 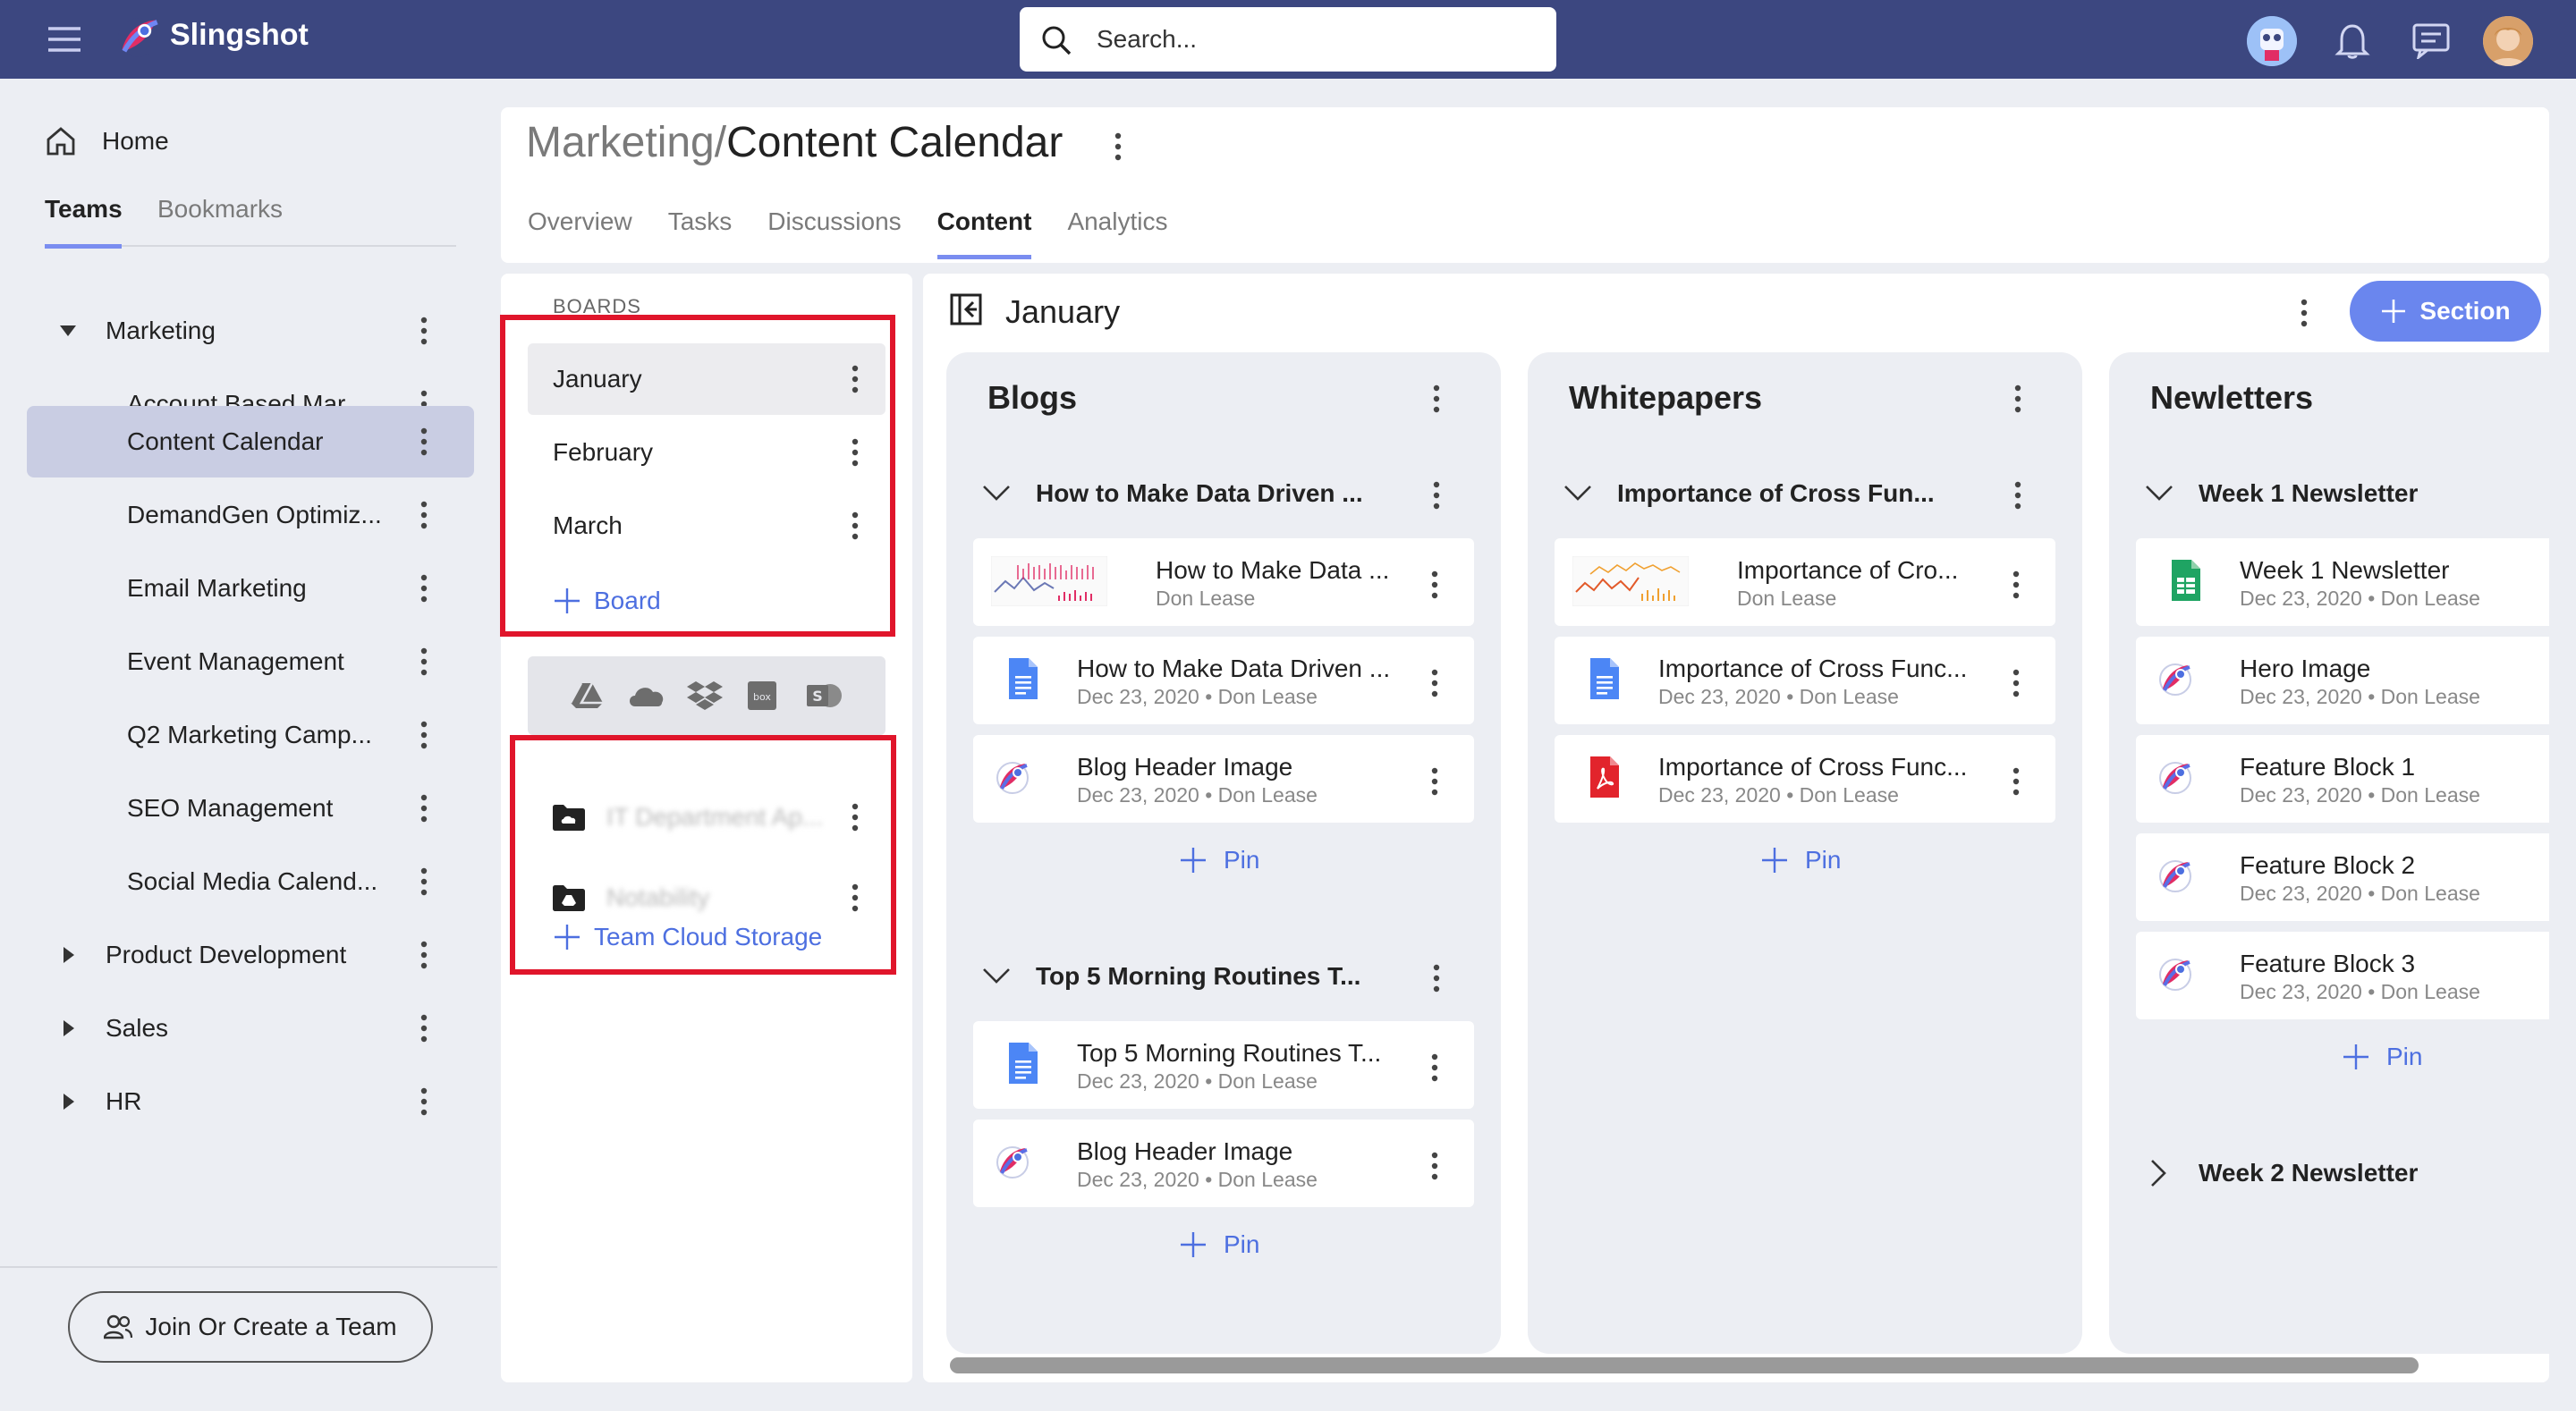 I want to click on sidebar-item-seo-management: SEO Management, so click(x=250, y=809).